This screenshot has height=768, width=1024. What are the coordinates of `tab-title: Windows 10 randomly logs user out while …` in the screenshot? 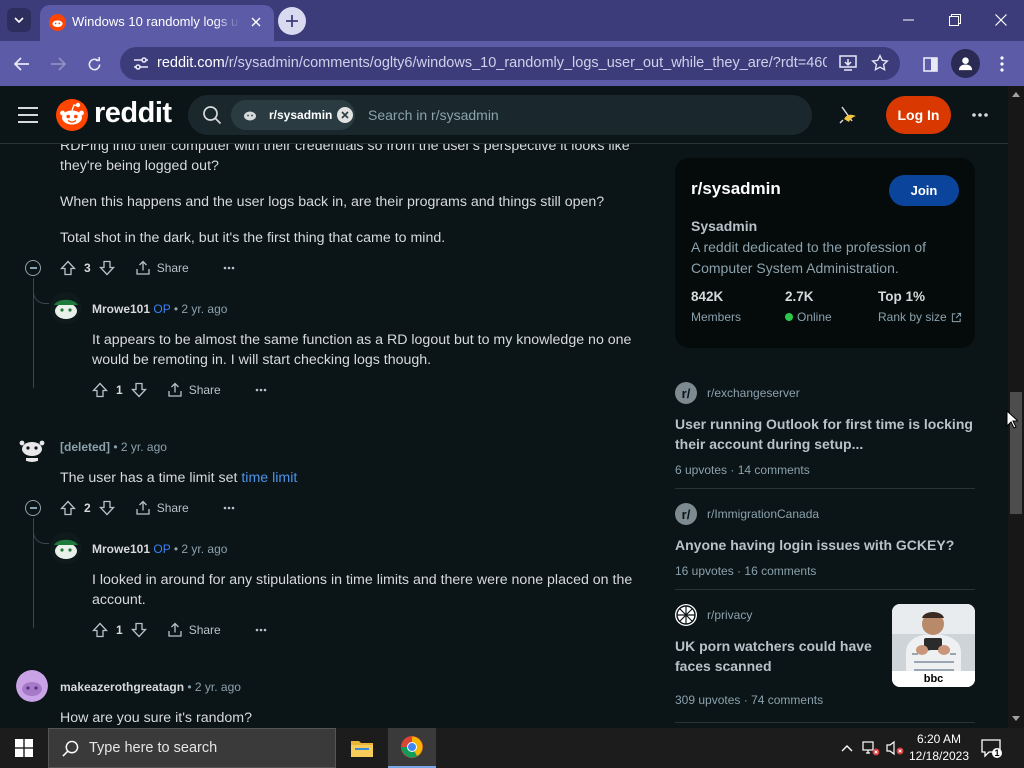 It's located at (156, 21).